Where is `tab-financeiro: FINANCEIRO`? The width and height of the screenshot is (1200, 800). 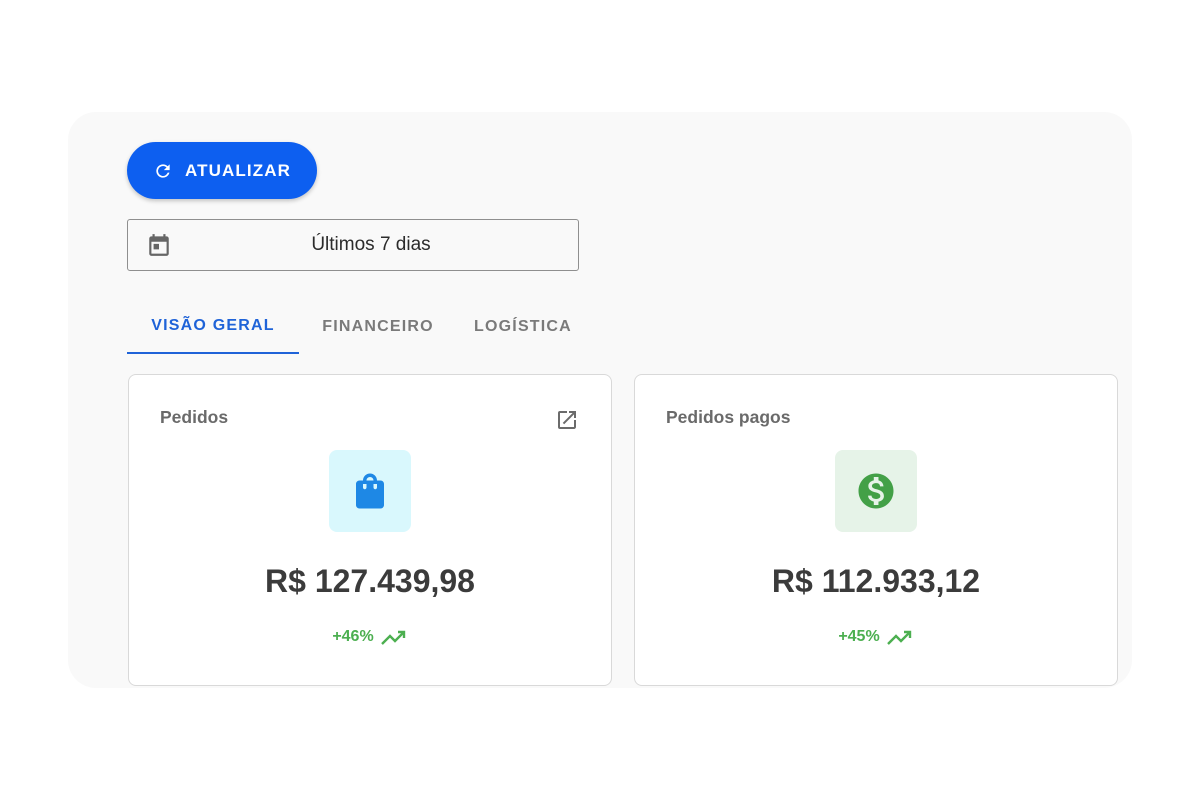 tab-financeiro: FINANCEIRO is located at coordinates (378, 327).